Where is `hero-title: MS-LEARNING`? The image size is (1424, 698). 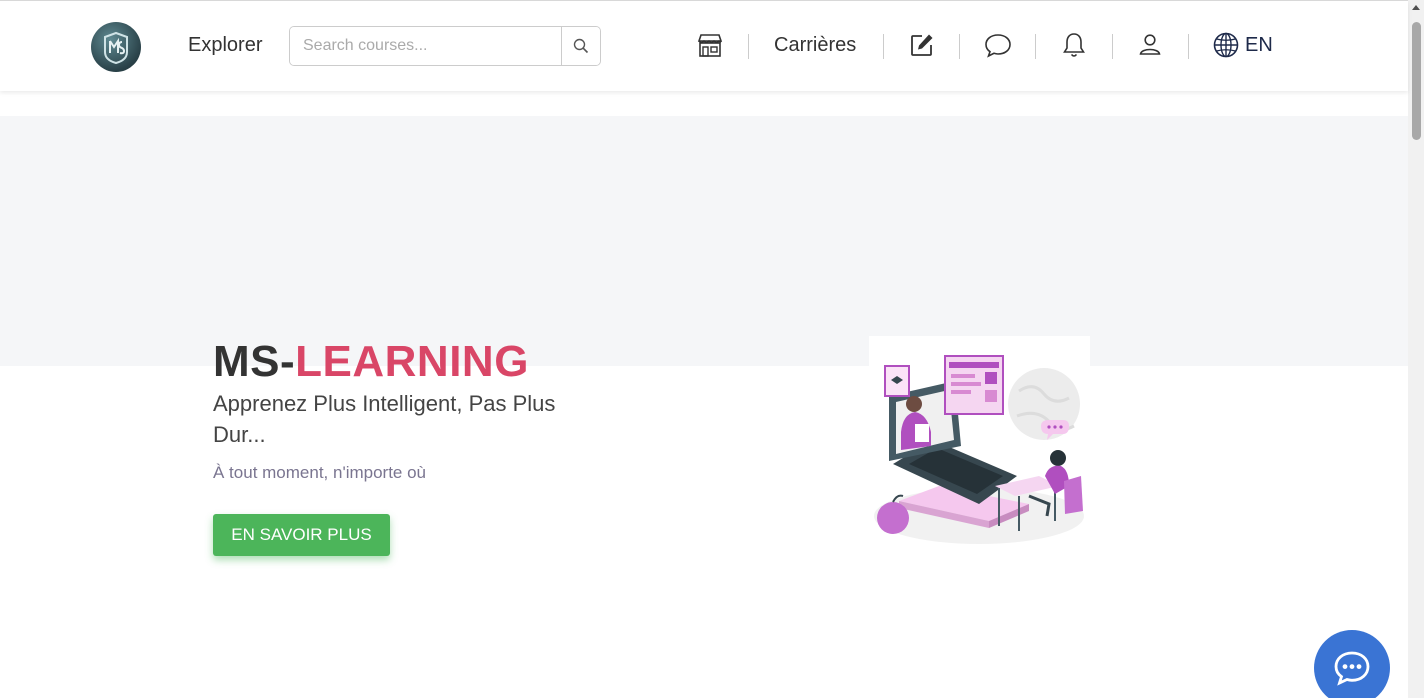 hero-title: MS-LEARNING is located at coordinates (371, 362).